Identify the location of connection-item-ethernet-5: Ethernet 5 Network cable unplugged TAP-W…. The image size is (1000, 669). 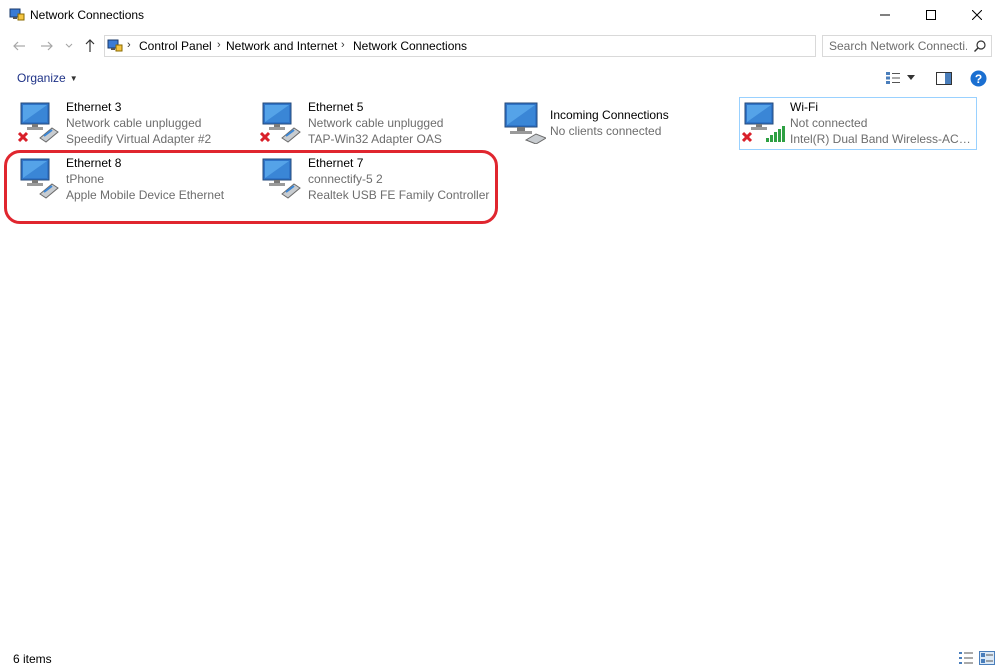
(376, 124).